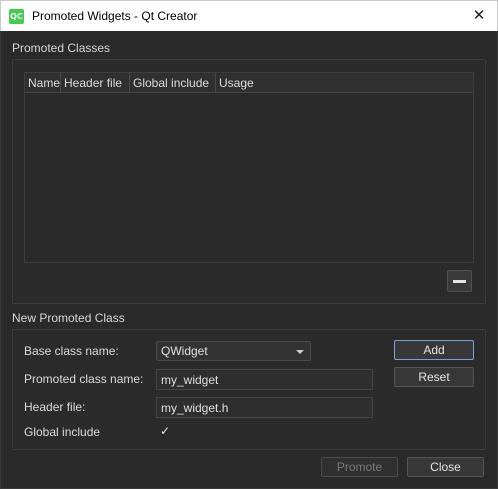  I want to click on window-title: Promoted Widgets - Qt Creator, so click(115, 16).